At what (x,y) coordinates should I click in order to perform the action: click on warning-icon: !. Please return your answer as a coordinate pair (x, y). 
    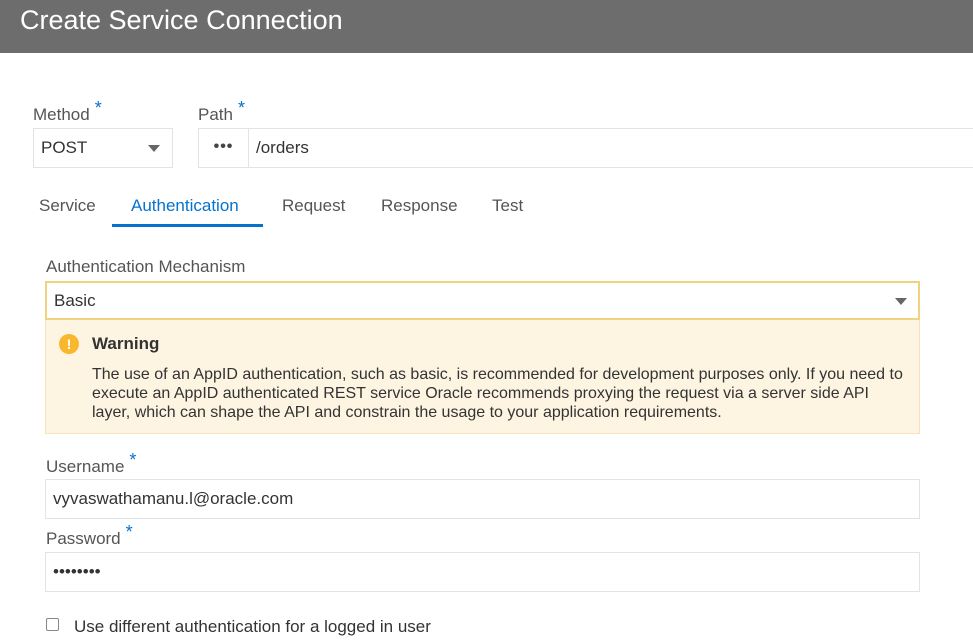
    Looking at the image, I should click on (69, 344).